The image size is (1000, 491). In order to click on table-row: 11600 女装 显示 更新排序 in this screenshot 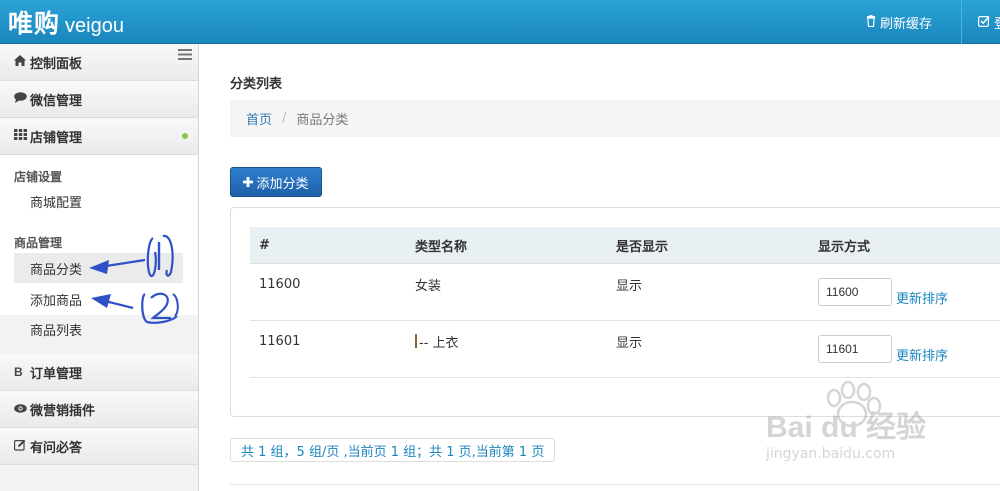, I will do `click(625, 292)`.